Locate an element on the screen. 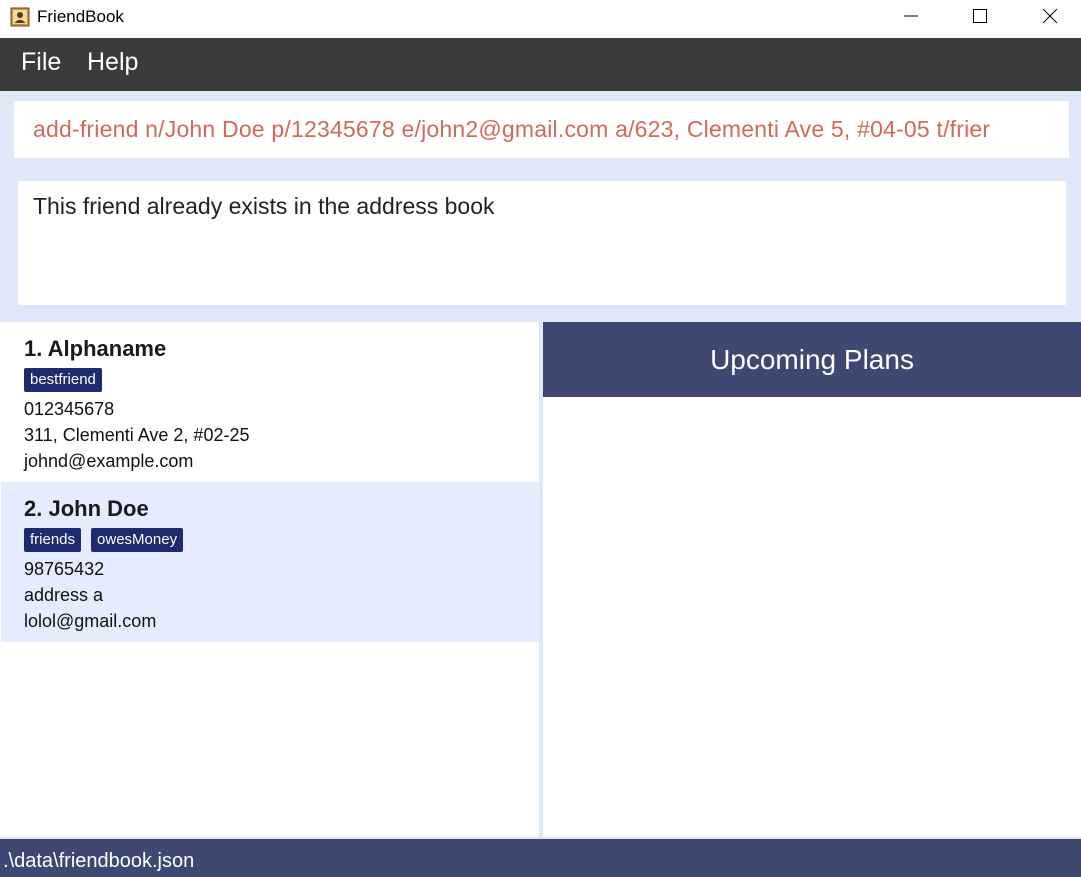 The height and width of the screenshot is (877, 1081). minimize-icon is located at coordinates (911, 16).